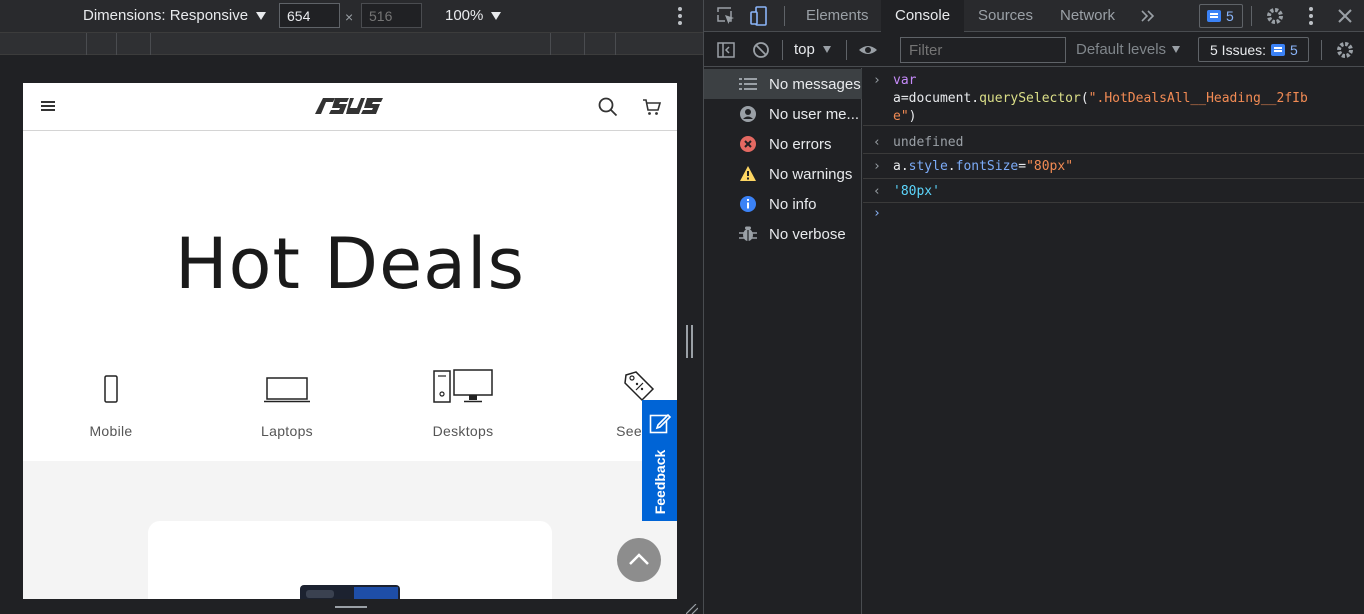 This screenshot has height=614, width=1364. I want to click on input-chevron-icon: ›, so click(877, 80).